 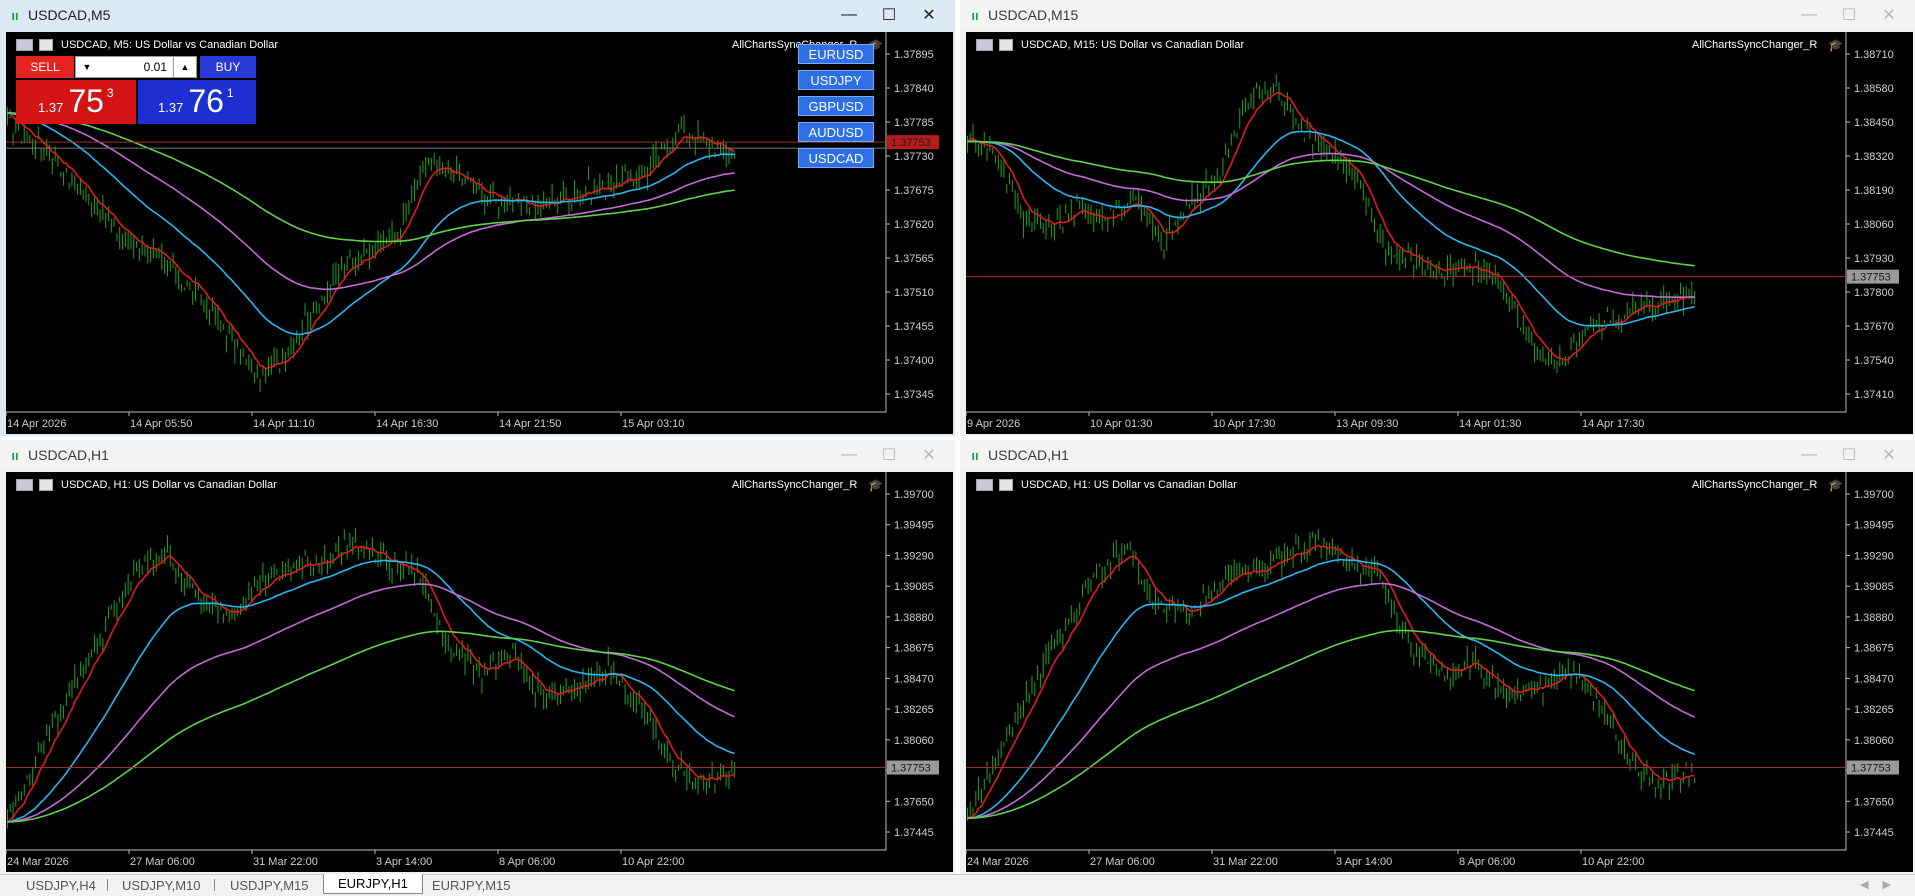 I want to click on lot-increase-icon: ▲, so click(x=184, y=67).